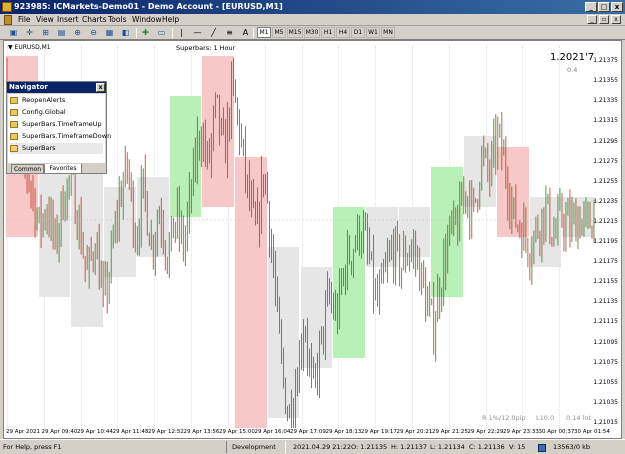 The height and width of the screenshot is (454, 625). I want to click on market-watch-icon: ▤, so click(61, 32).